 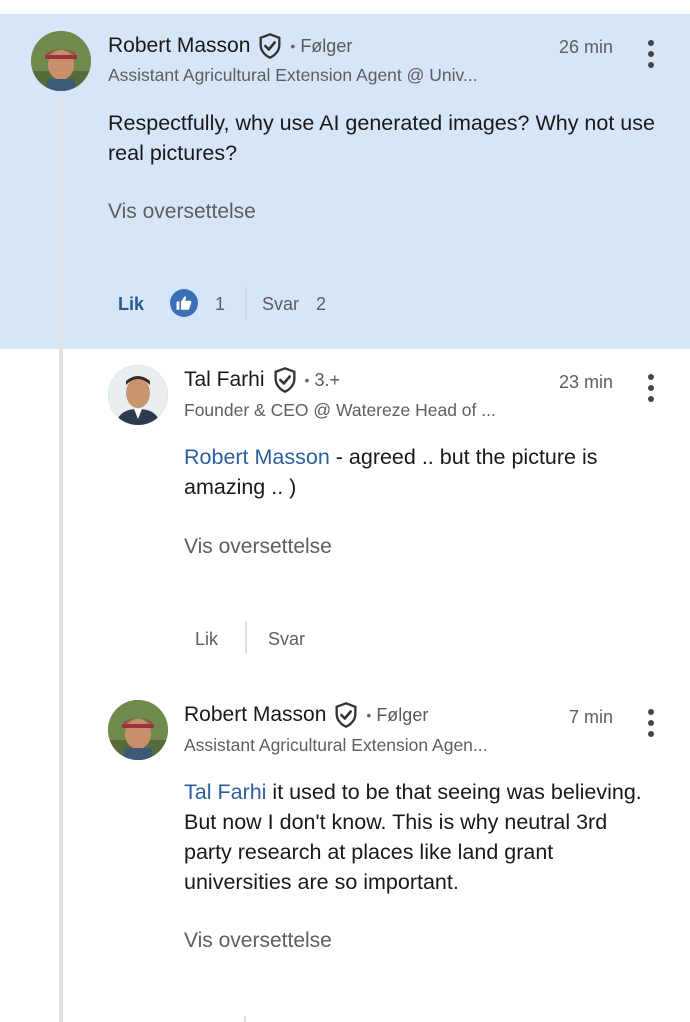 I want to click on thread-line-stub, so click(x=245, y=1019).